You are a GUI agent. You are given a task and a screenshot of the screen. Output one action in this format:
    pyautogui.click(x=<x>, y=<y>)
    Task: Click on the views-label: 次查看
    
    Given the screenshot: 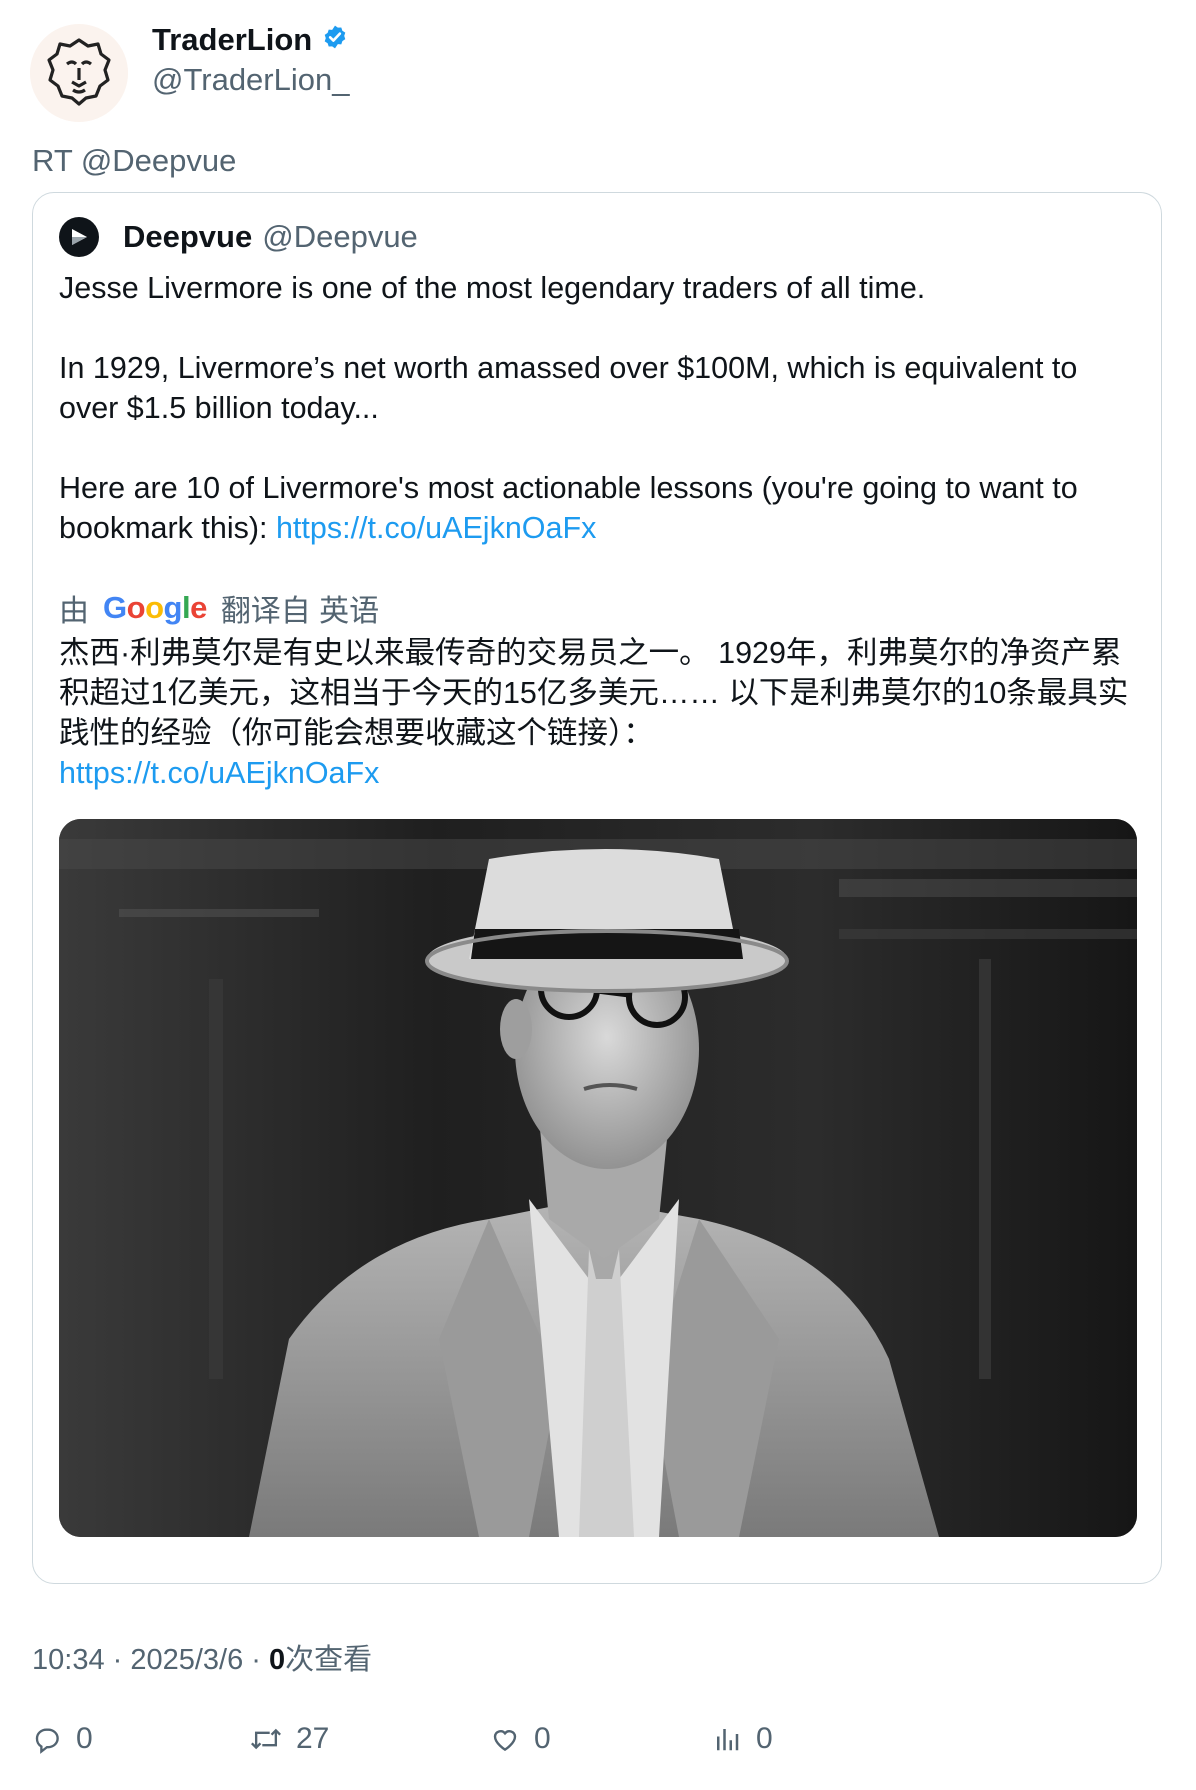 What is the action you would take?
    pyautogui.click(x=329, y=1660)
    